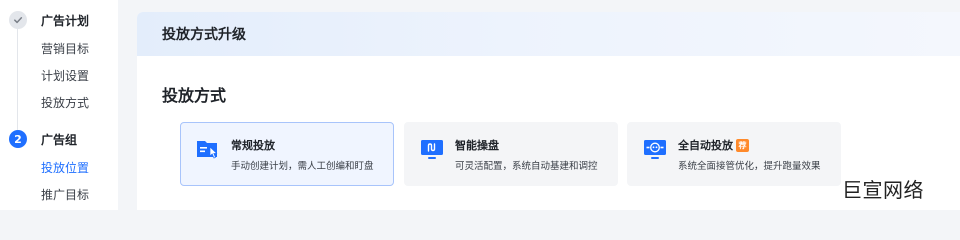  What do you see at coordinates (432, 149) in the screenshot?
I see `monitor-wave-icon` at bounding box center [432, 149].